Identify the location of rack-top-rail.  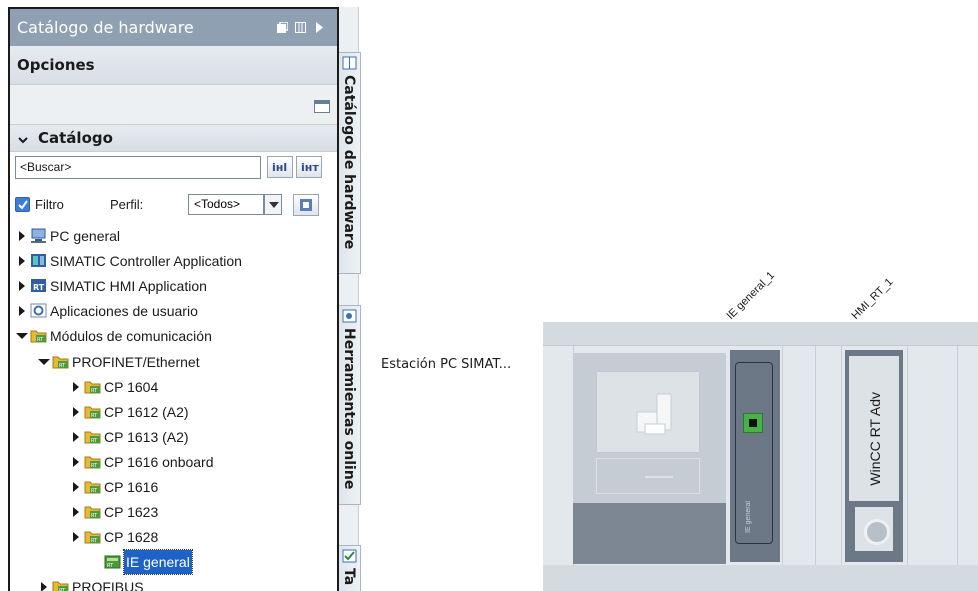
(760, 334).